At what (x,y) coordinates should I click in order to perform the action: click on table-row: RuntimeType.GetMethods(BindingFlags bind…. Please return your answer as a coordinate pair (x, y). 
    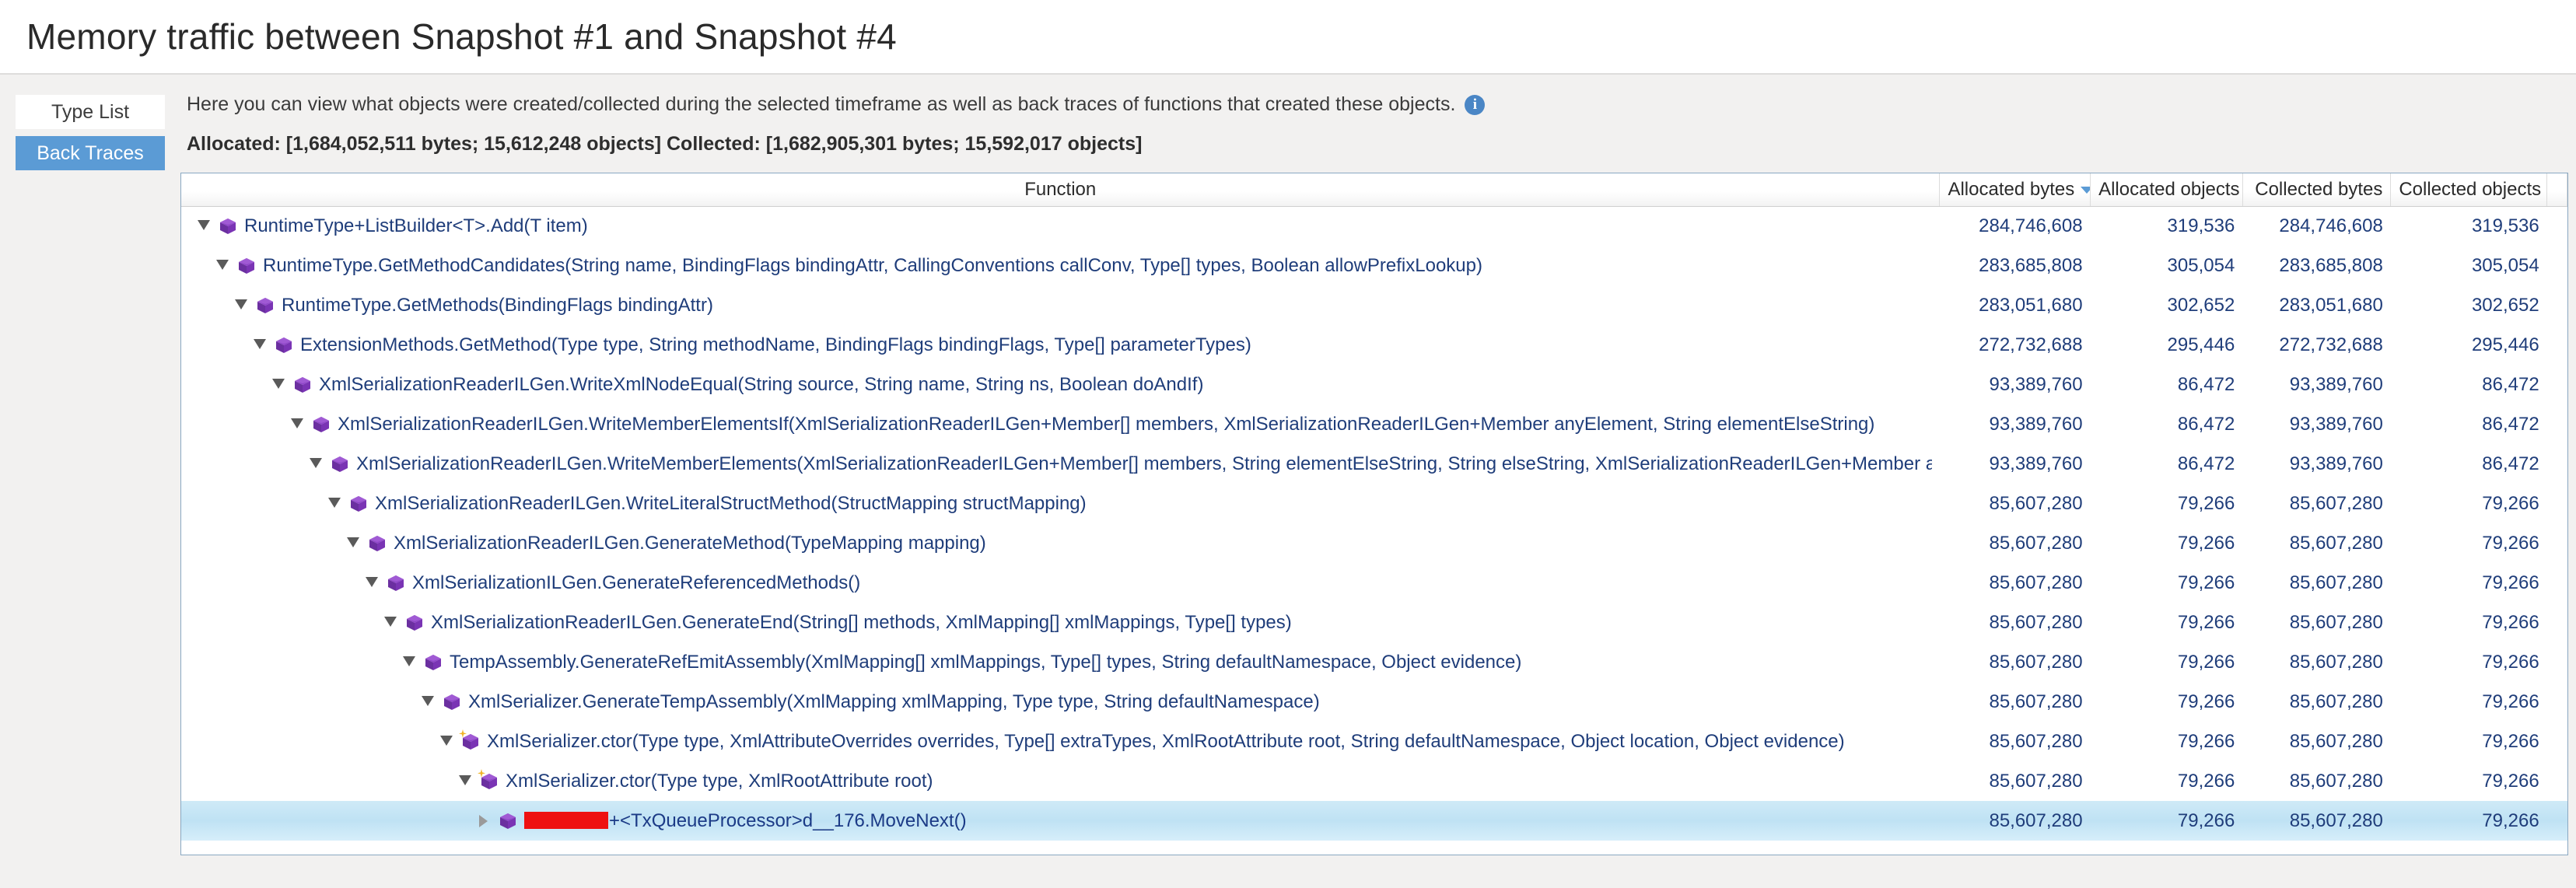
    Looking at the image, I should click on (1374, 305).